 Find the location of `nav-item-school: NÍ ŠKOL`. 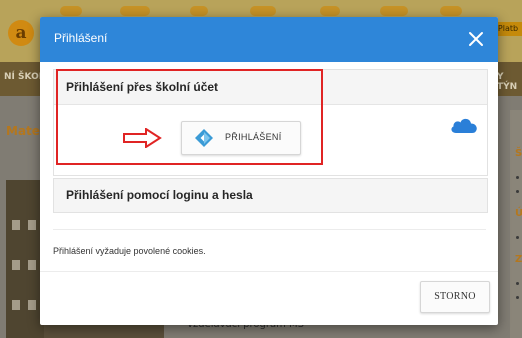

nav-item-school: NÍ ŠKOL is located at coordinates (24, 77).